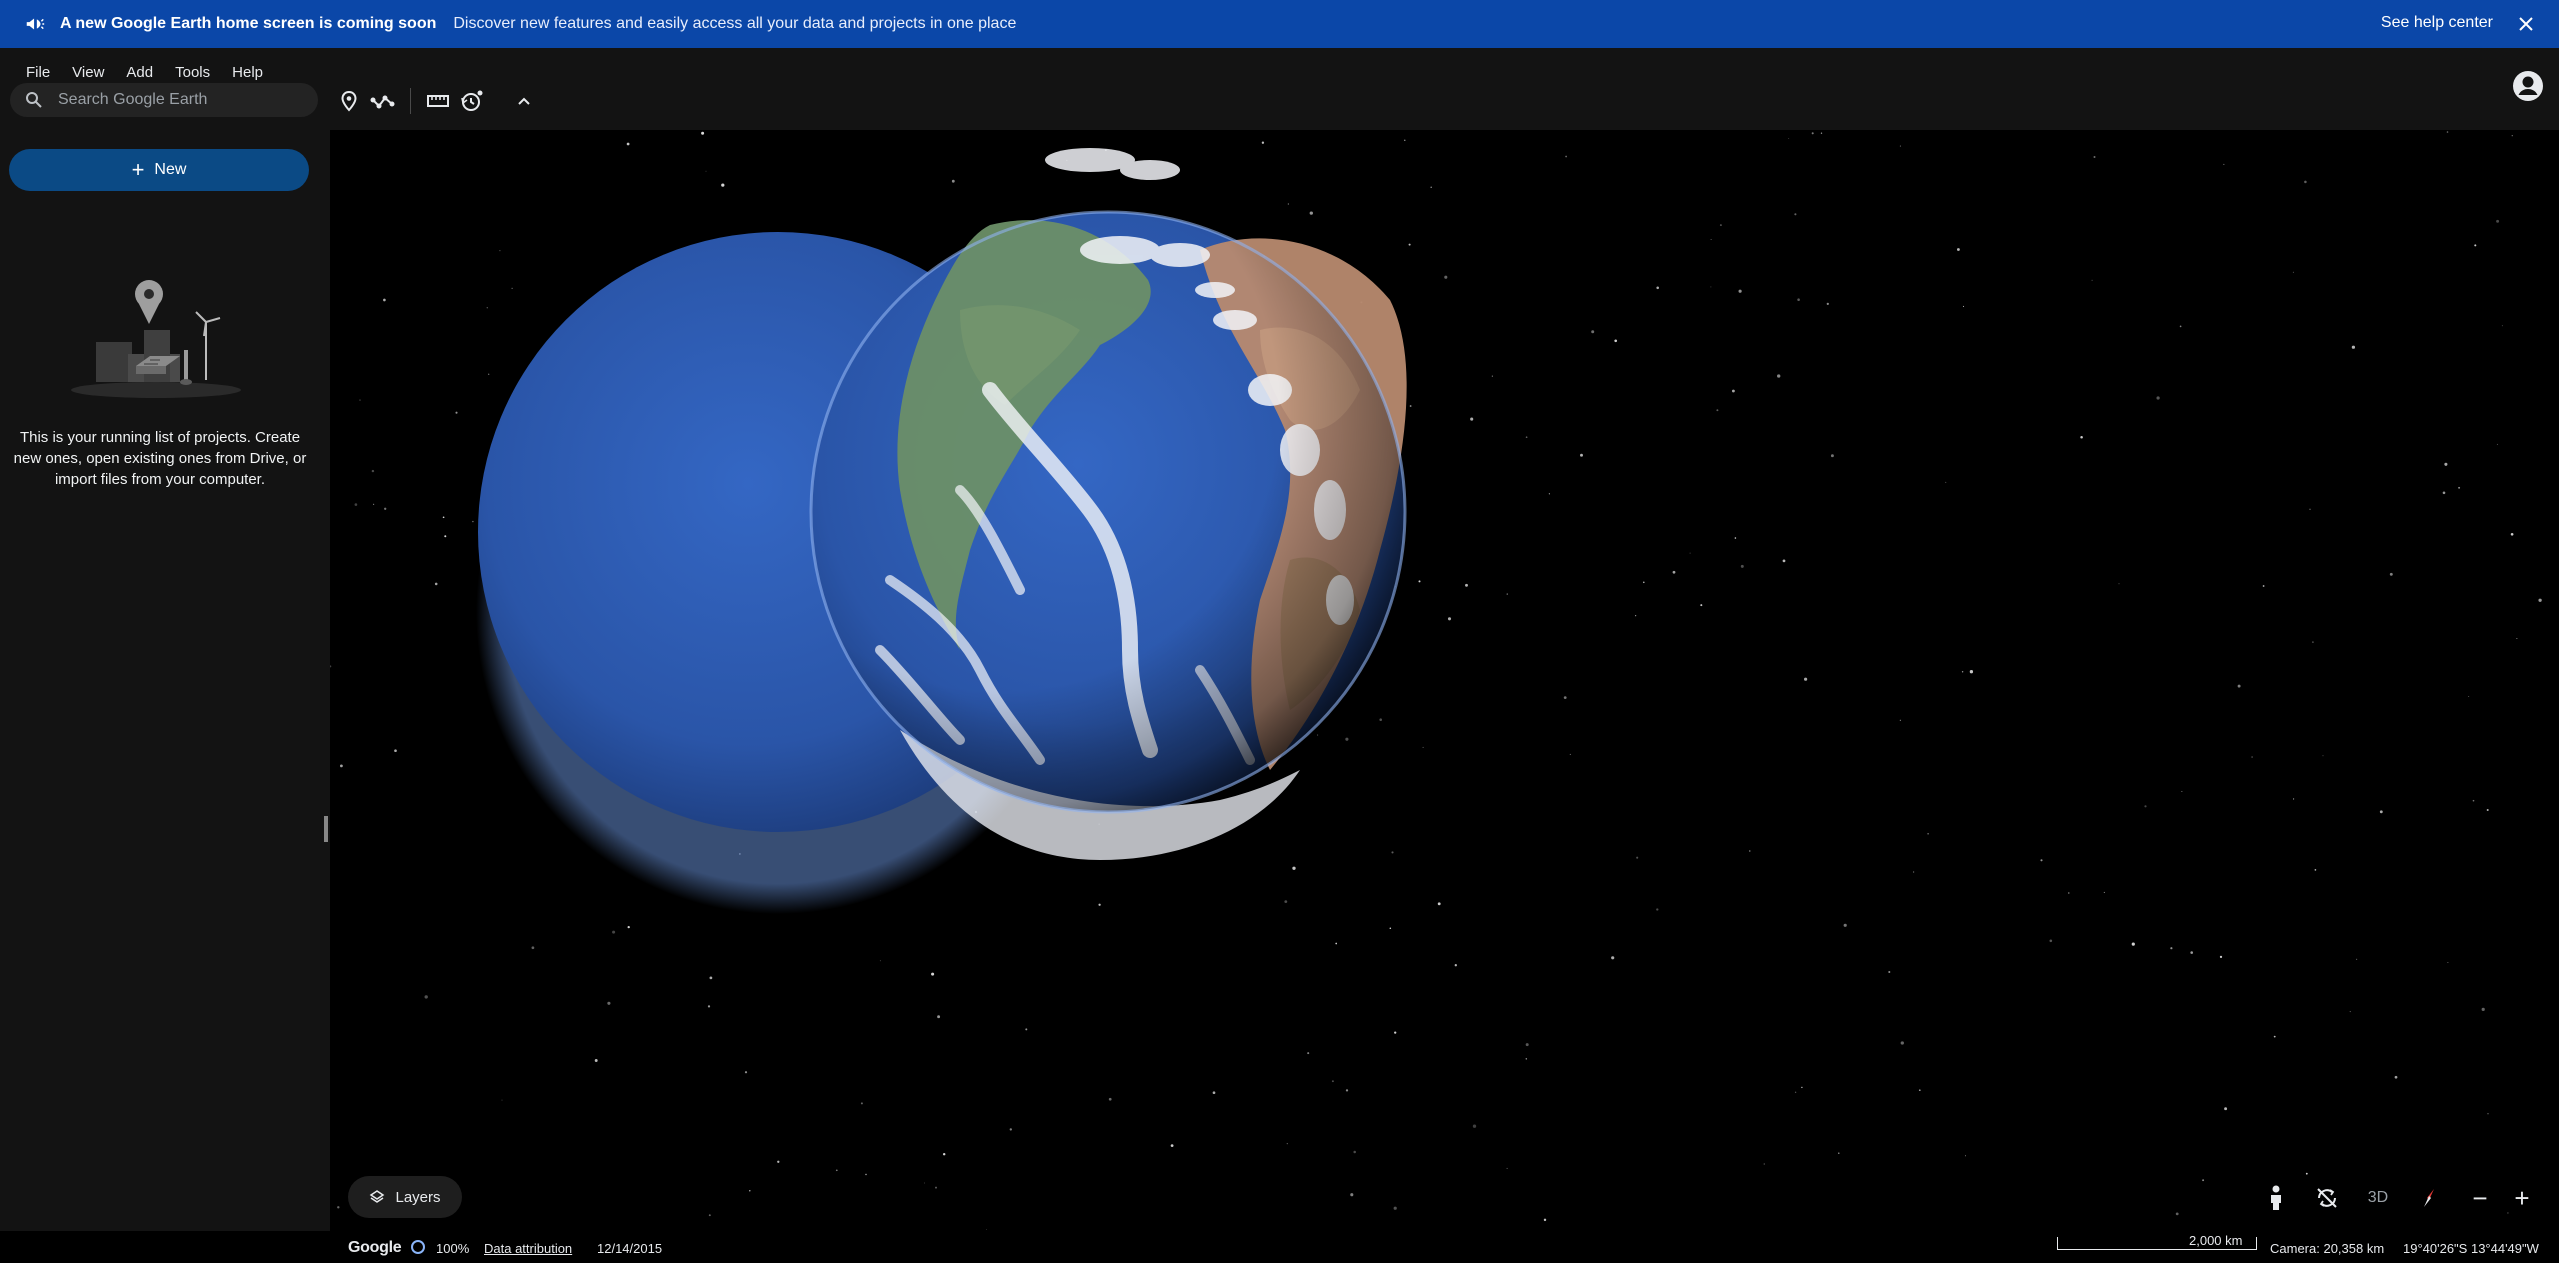  Describe the element at coordinates (630, 1248) in the screenshot. I see `imagery-date: 12/14/2015` at that location.